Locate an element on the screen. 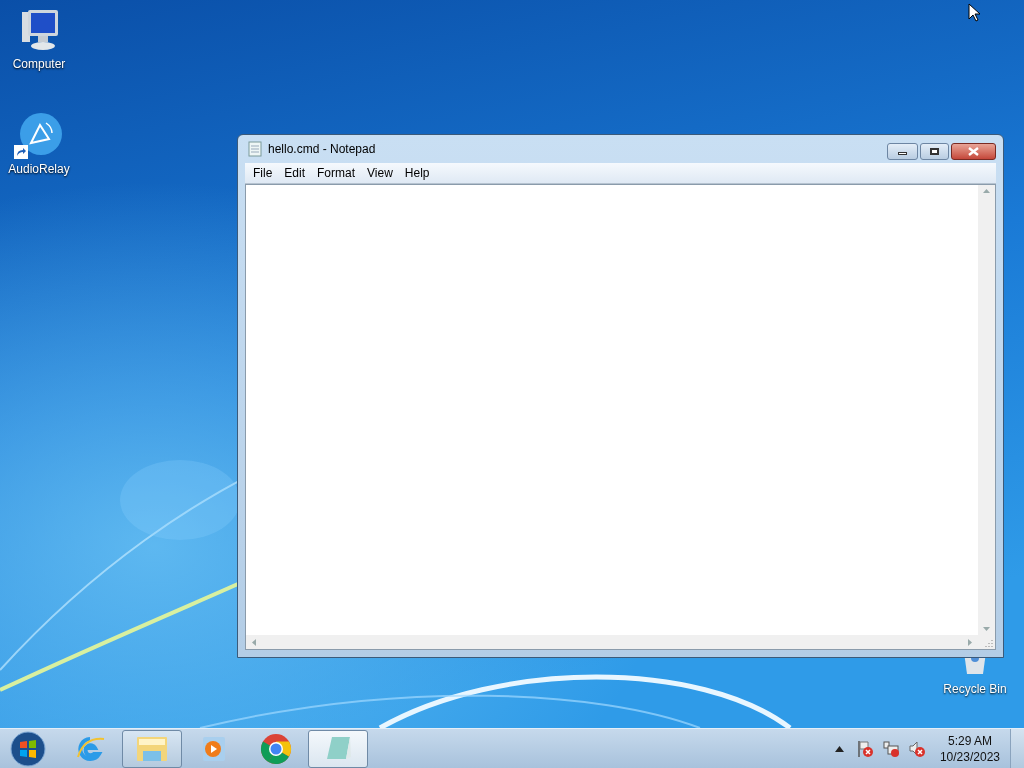 The width and height of the screenshot is (1024, 768). scroll-left-icon is located at coordinates (254, 642).